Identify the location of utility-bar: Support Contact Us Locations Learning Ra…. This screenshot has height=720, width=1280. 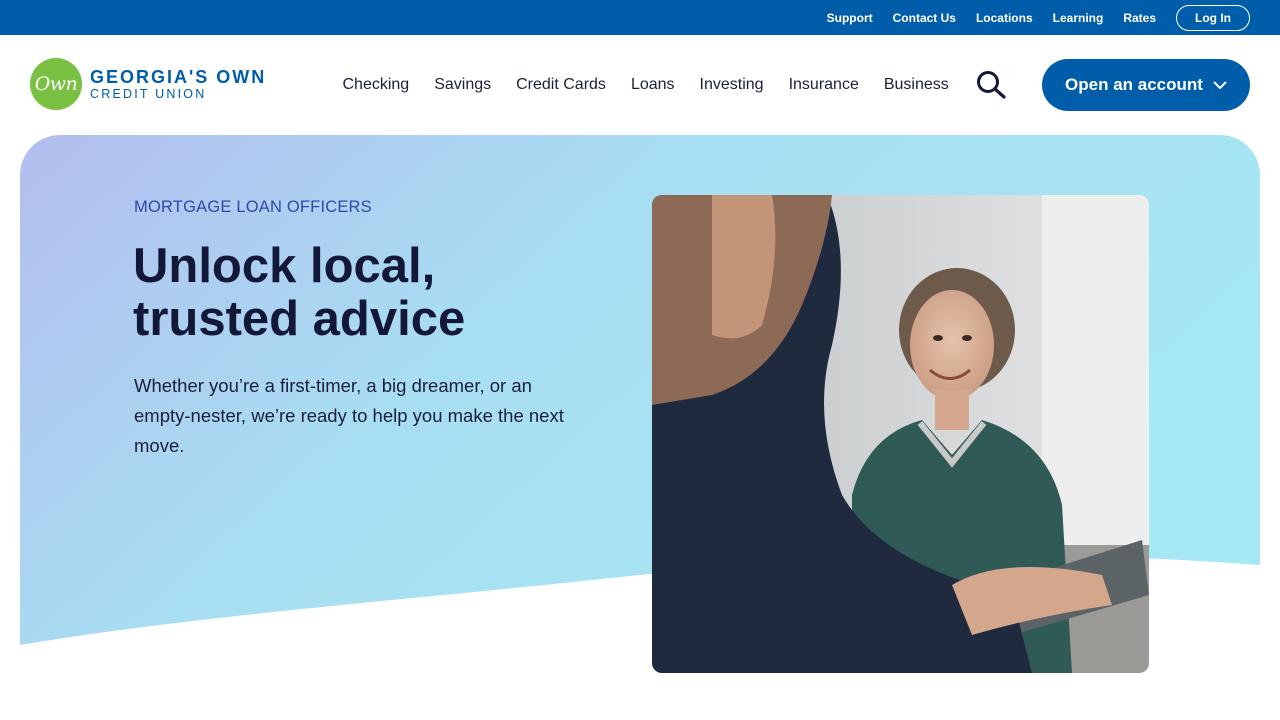
(640, 17).